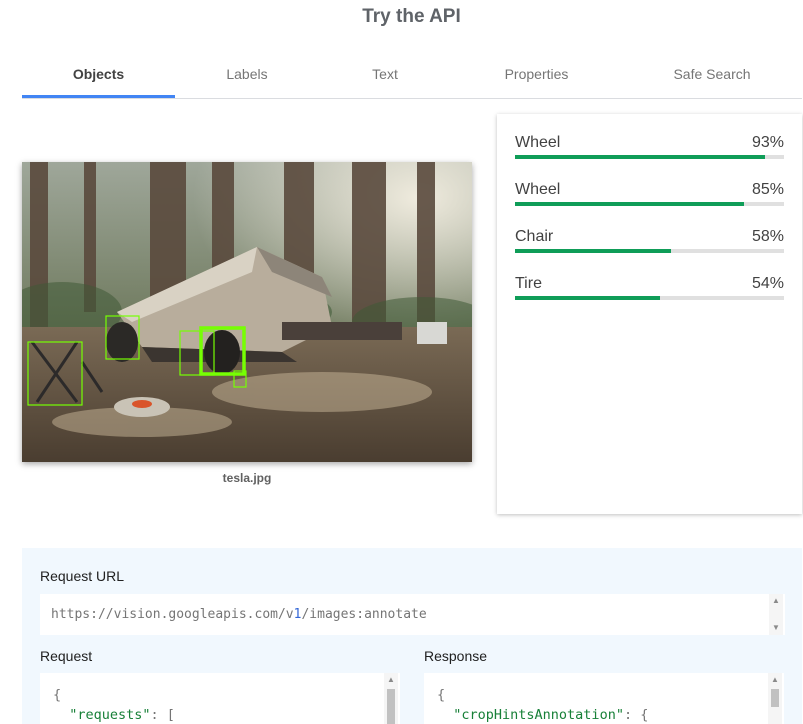 This screenshot has height=724, width=803. Describe the element at coordinates (649, 154) in the screenshot. I see `result-item: Wheel 93%` at that location.